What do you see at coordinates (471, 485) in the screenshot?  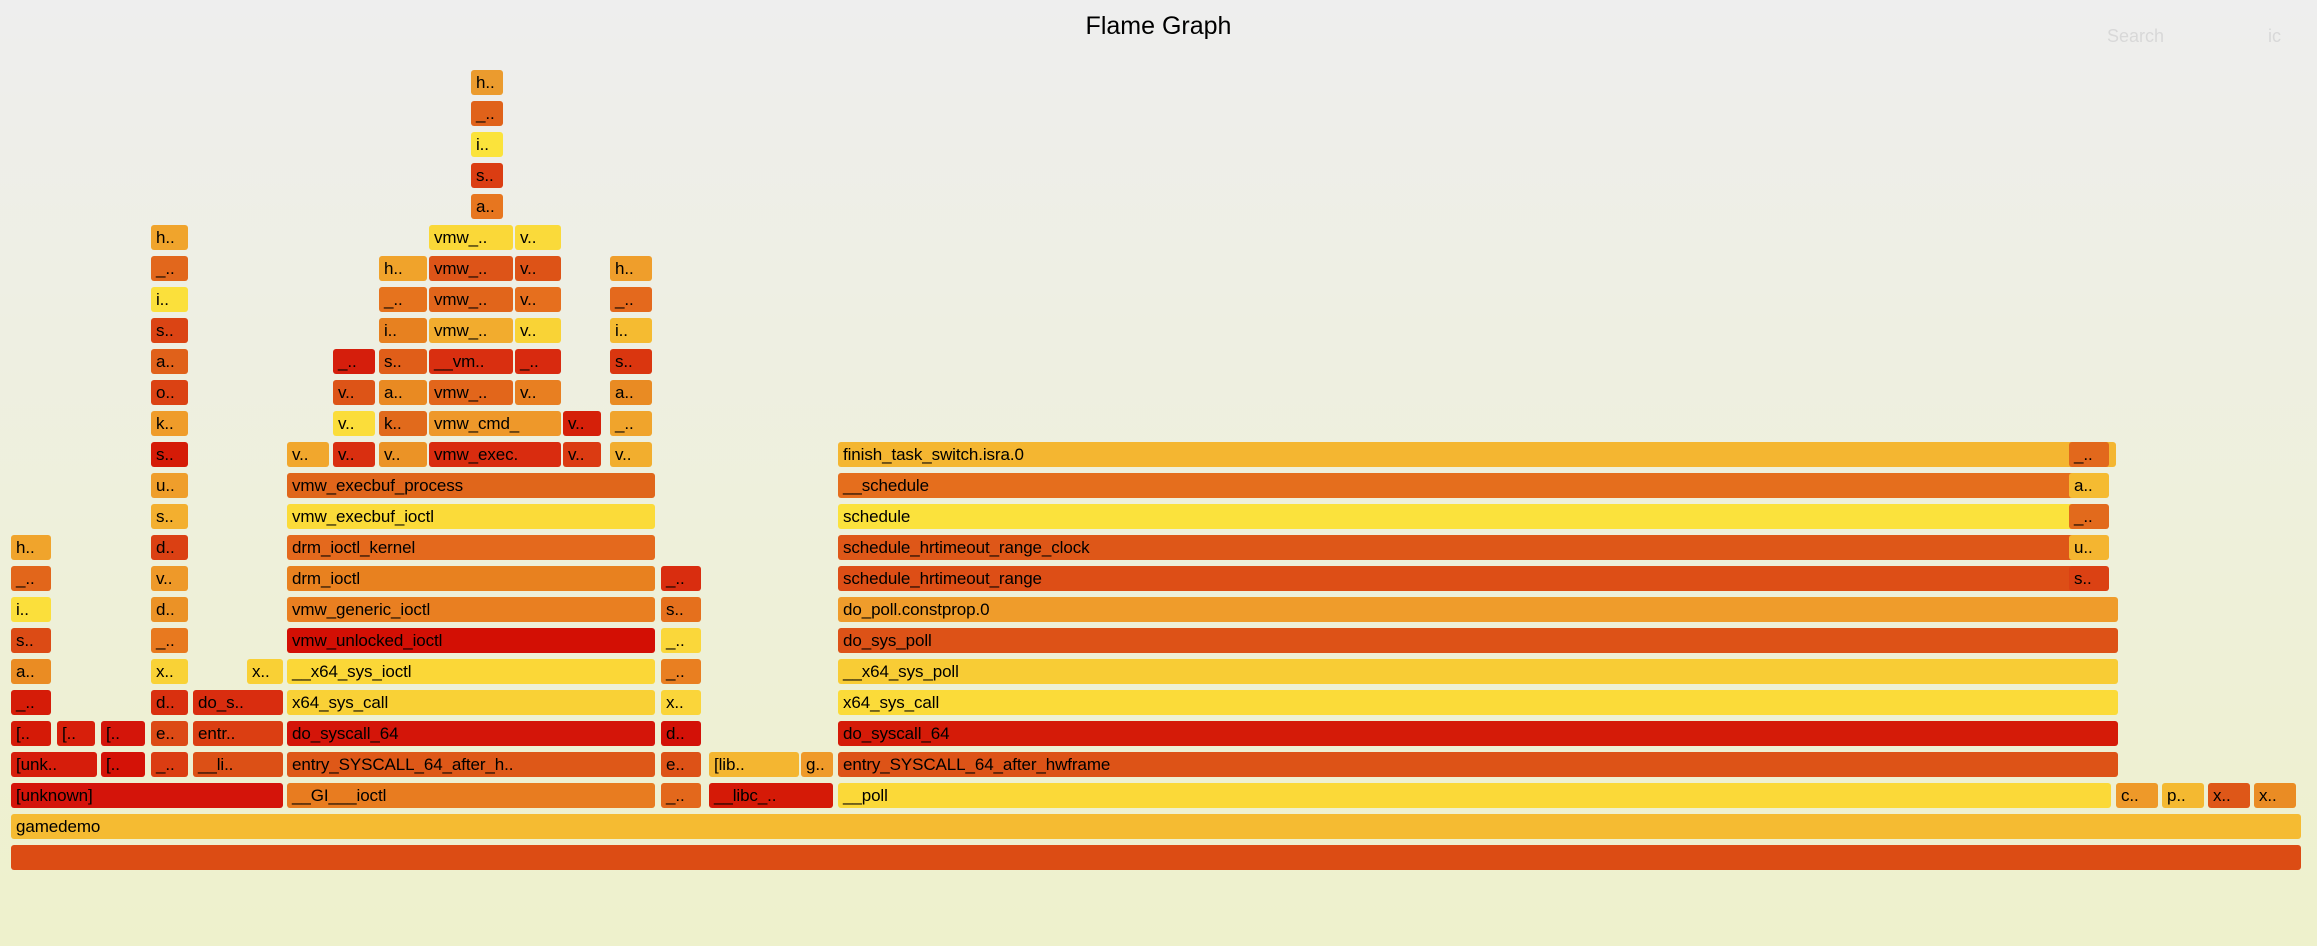 I see `flame-frame: vmw_execbuf_process` at bounding box center [471, 485].